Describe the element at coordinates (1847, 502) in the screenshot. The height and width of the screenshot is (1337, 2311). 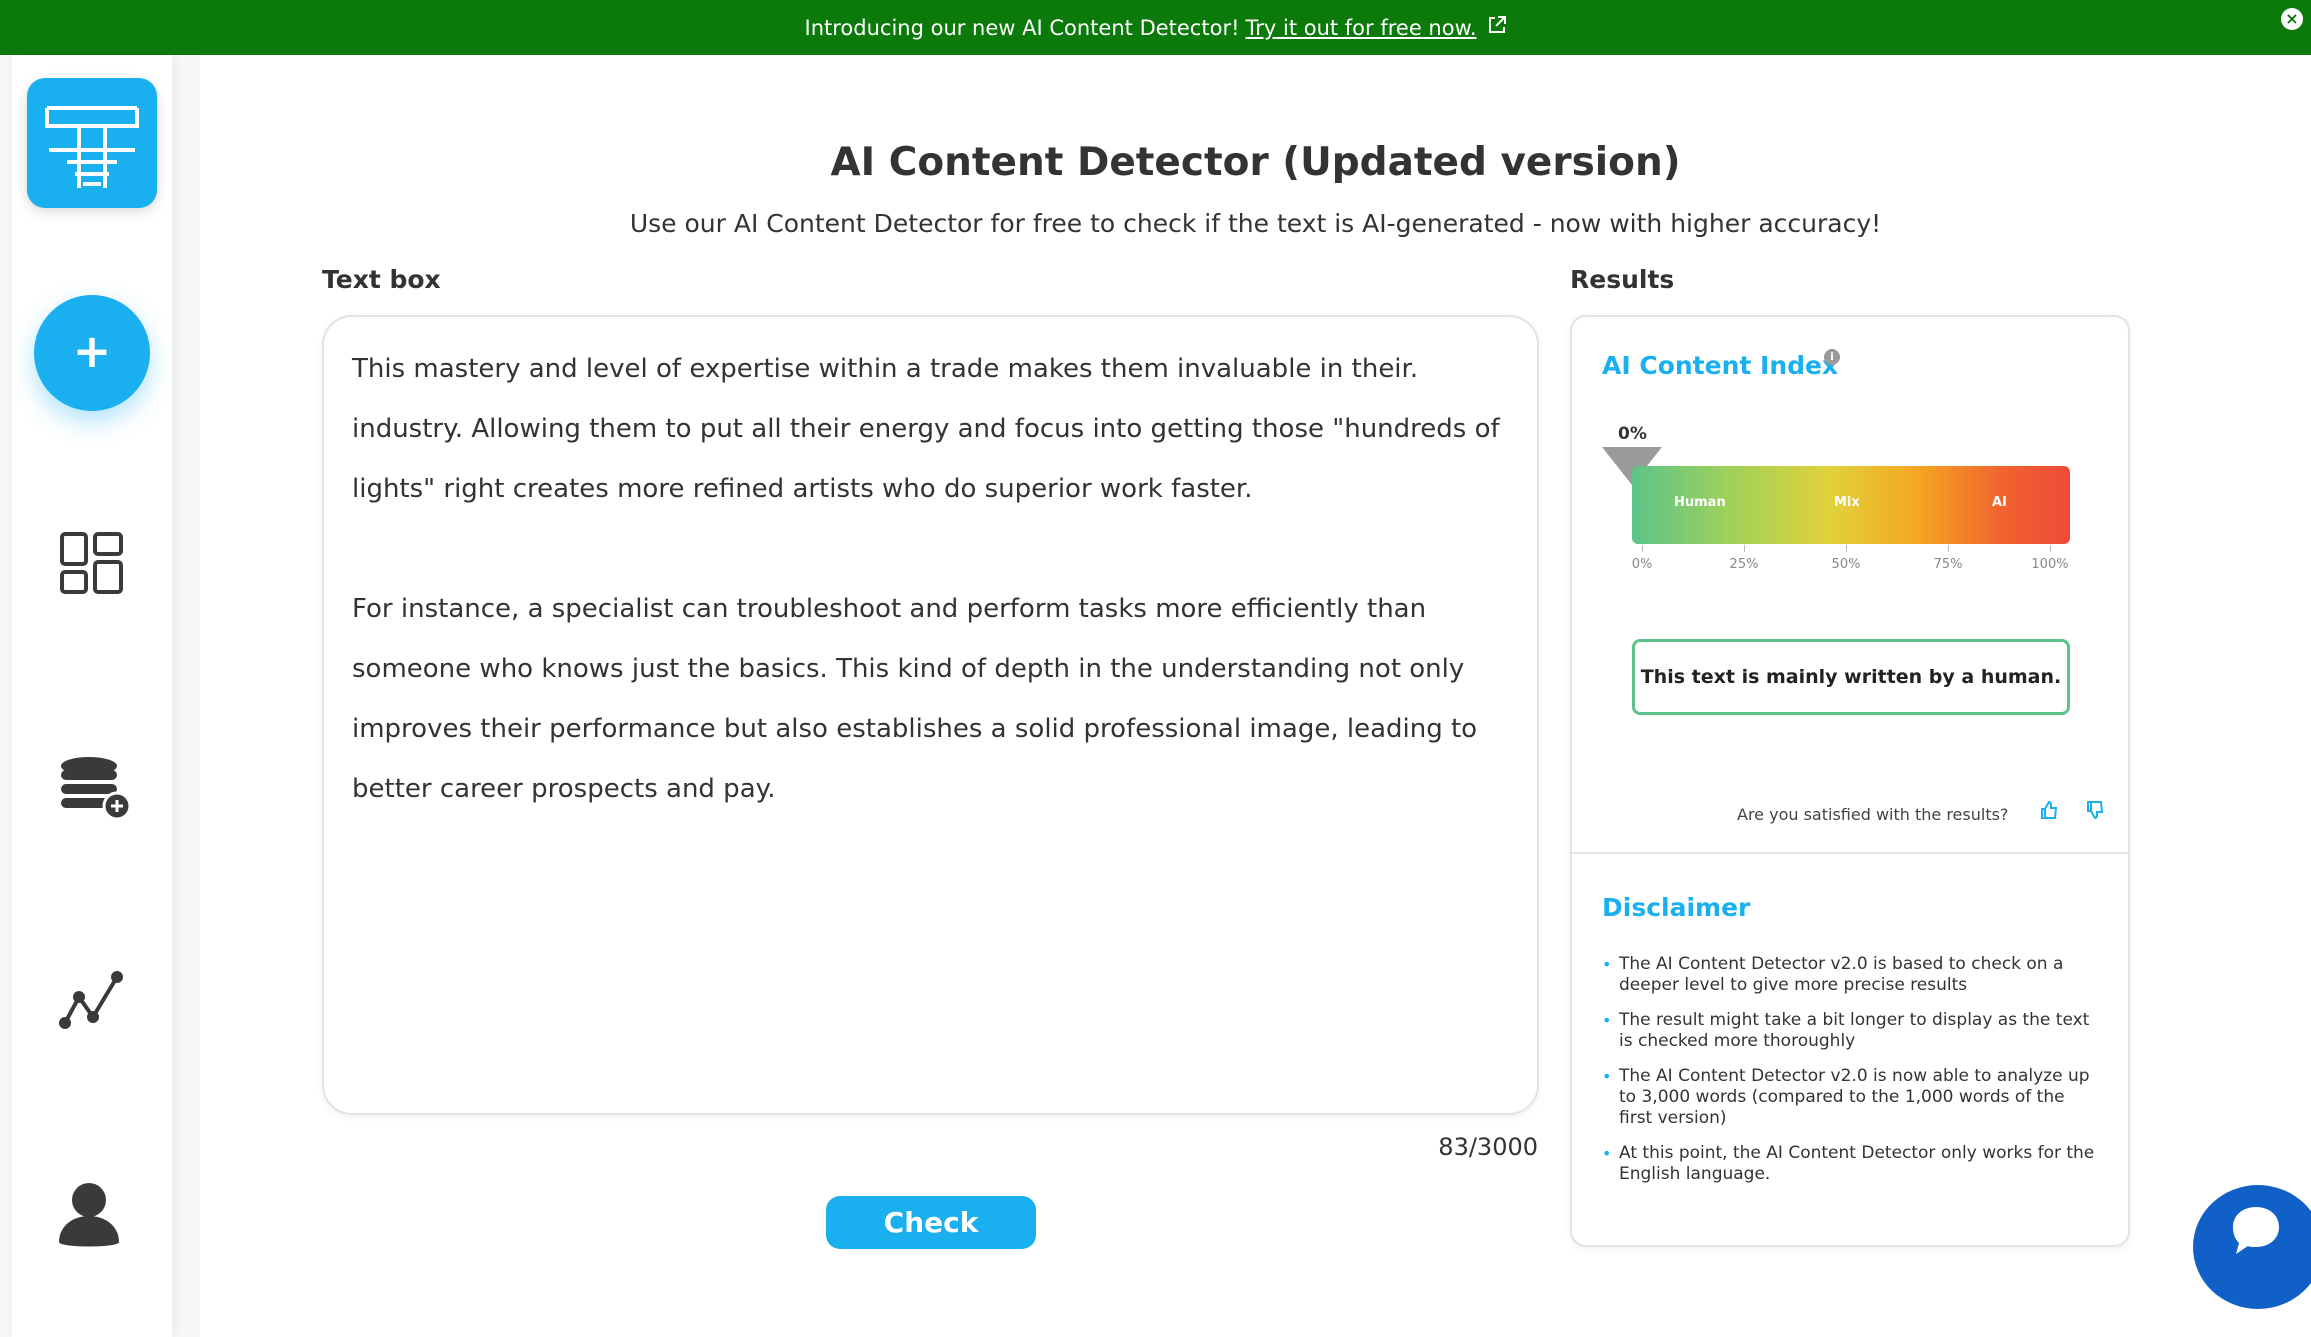
I see `gauge-label-mix: Mix` at that location.